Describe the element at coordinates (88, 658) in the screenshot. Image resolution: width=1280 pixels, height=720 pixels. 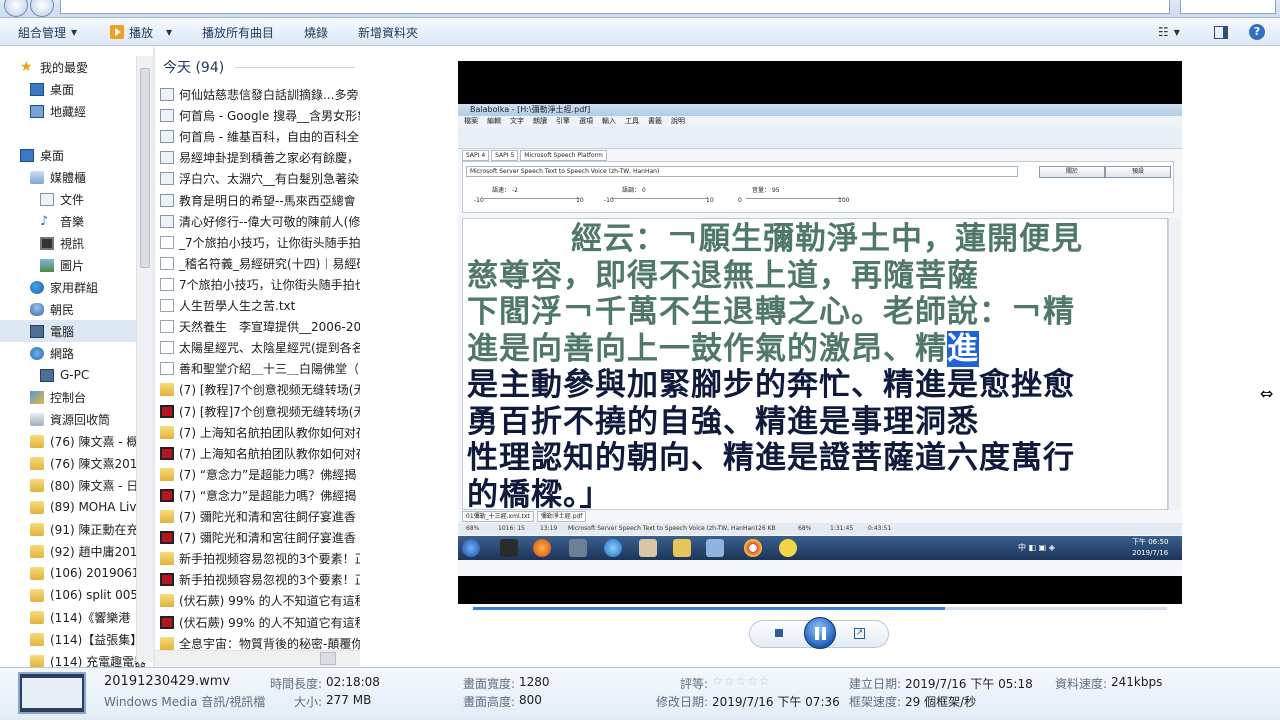
I see `sidebar-folder: (114) 充電趣電器` at that location.